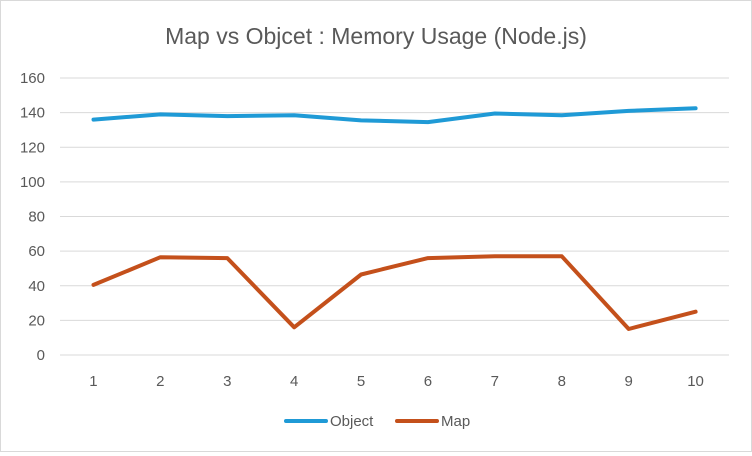  I want to click on y-tick-label: 40, so click(36, 286).